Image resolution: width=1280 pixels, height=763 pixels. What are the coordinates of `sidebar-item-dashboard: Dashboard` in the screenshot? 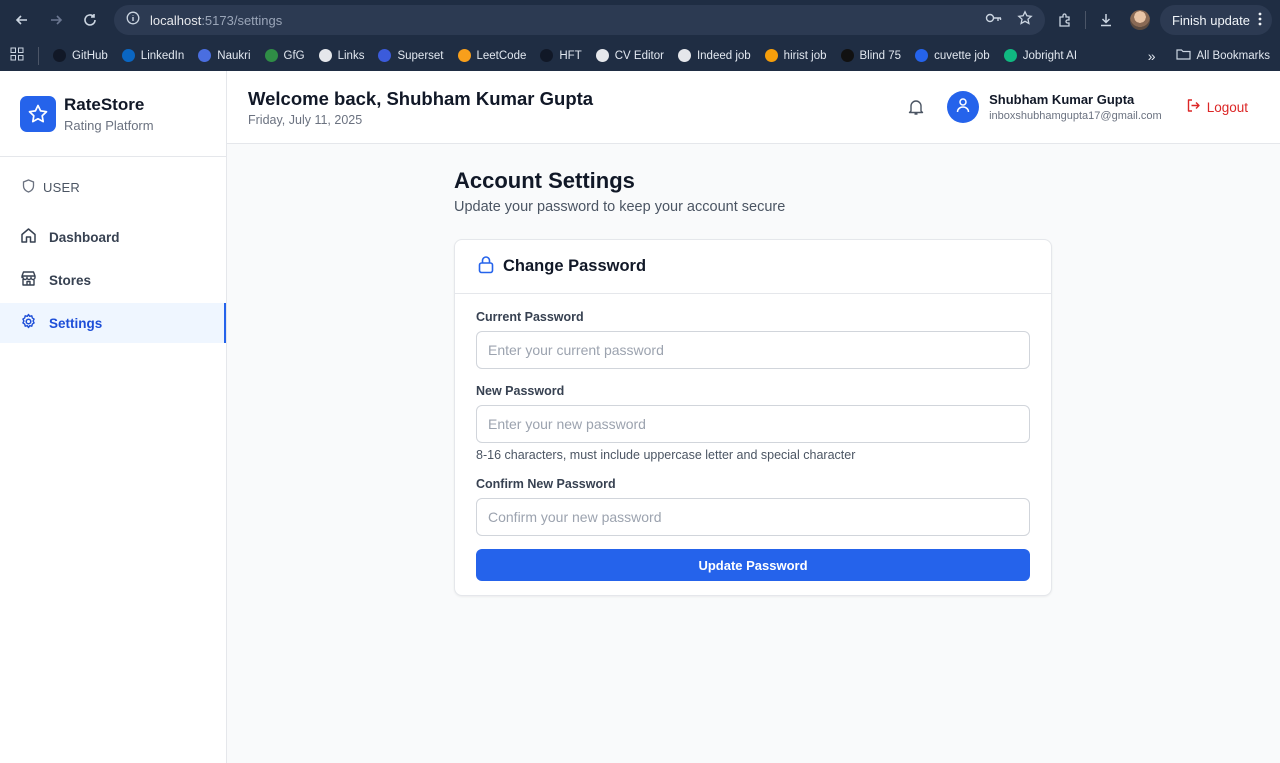 It's located at (113, 237).